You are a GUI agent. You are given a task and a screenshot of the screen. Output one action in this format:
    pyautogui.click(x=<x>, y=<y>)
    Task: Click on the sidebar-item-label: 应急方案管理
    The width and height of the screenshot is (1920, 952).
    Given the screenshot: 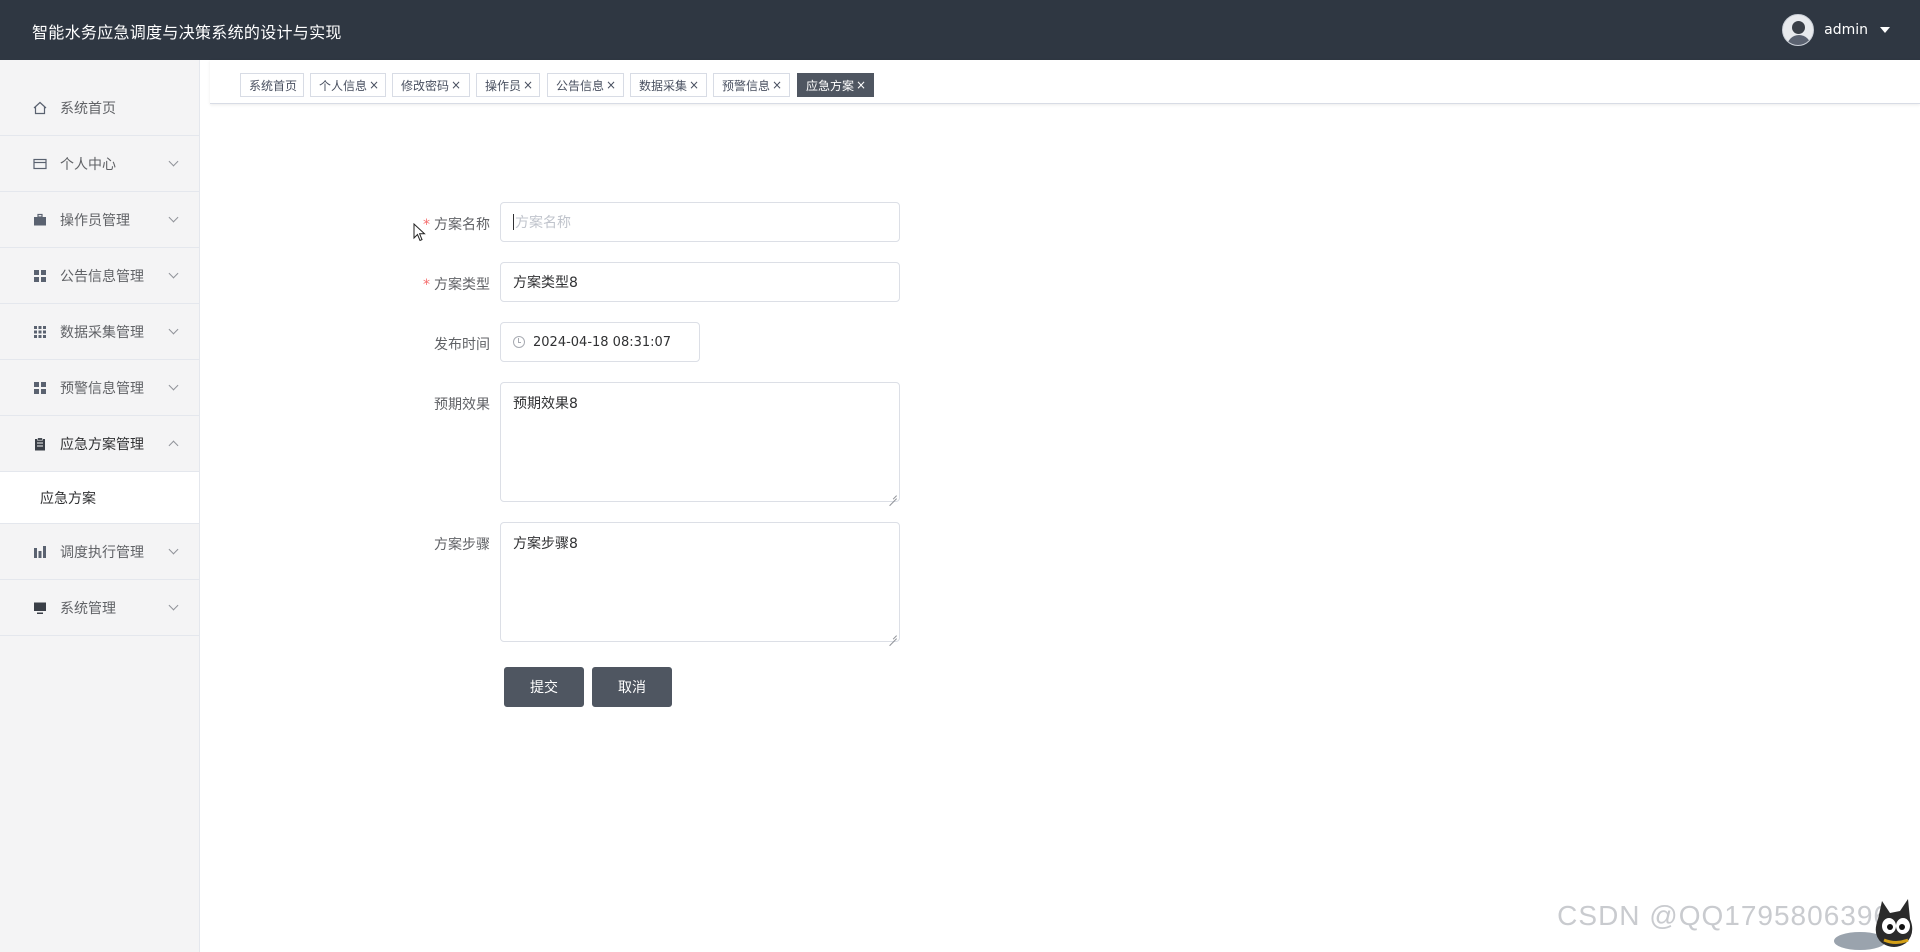 What is the action you would take?
    pyautogui.click(x=102, y=444)
    